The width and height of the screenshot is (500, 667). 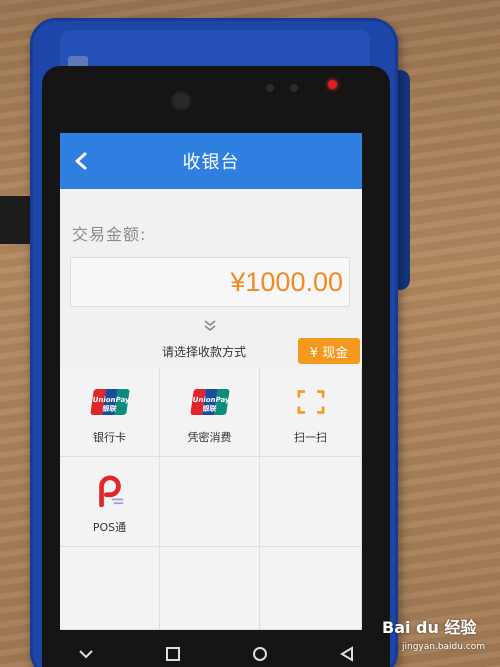 I want to click on back-button, so click(x=81, y=161).